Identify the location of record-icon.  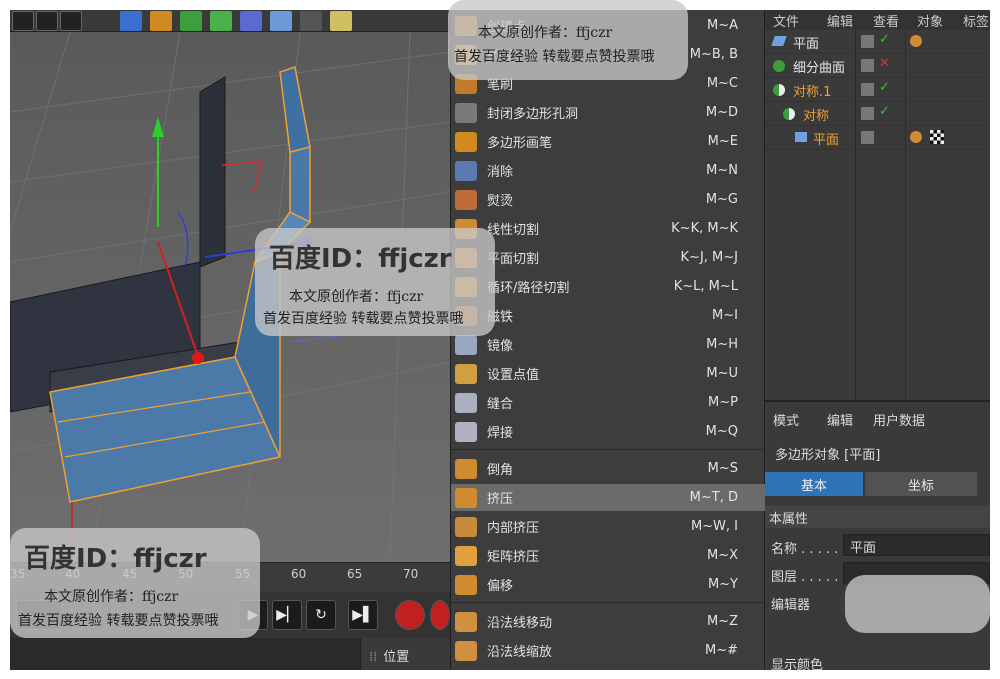
(410, 615).